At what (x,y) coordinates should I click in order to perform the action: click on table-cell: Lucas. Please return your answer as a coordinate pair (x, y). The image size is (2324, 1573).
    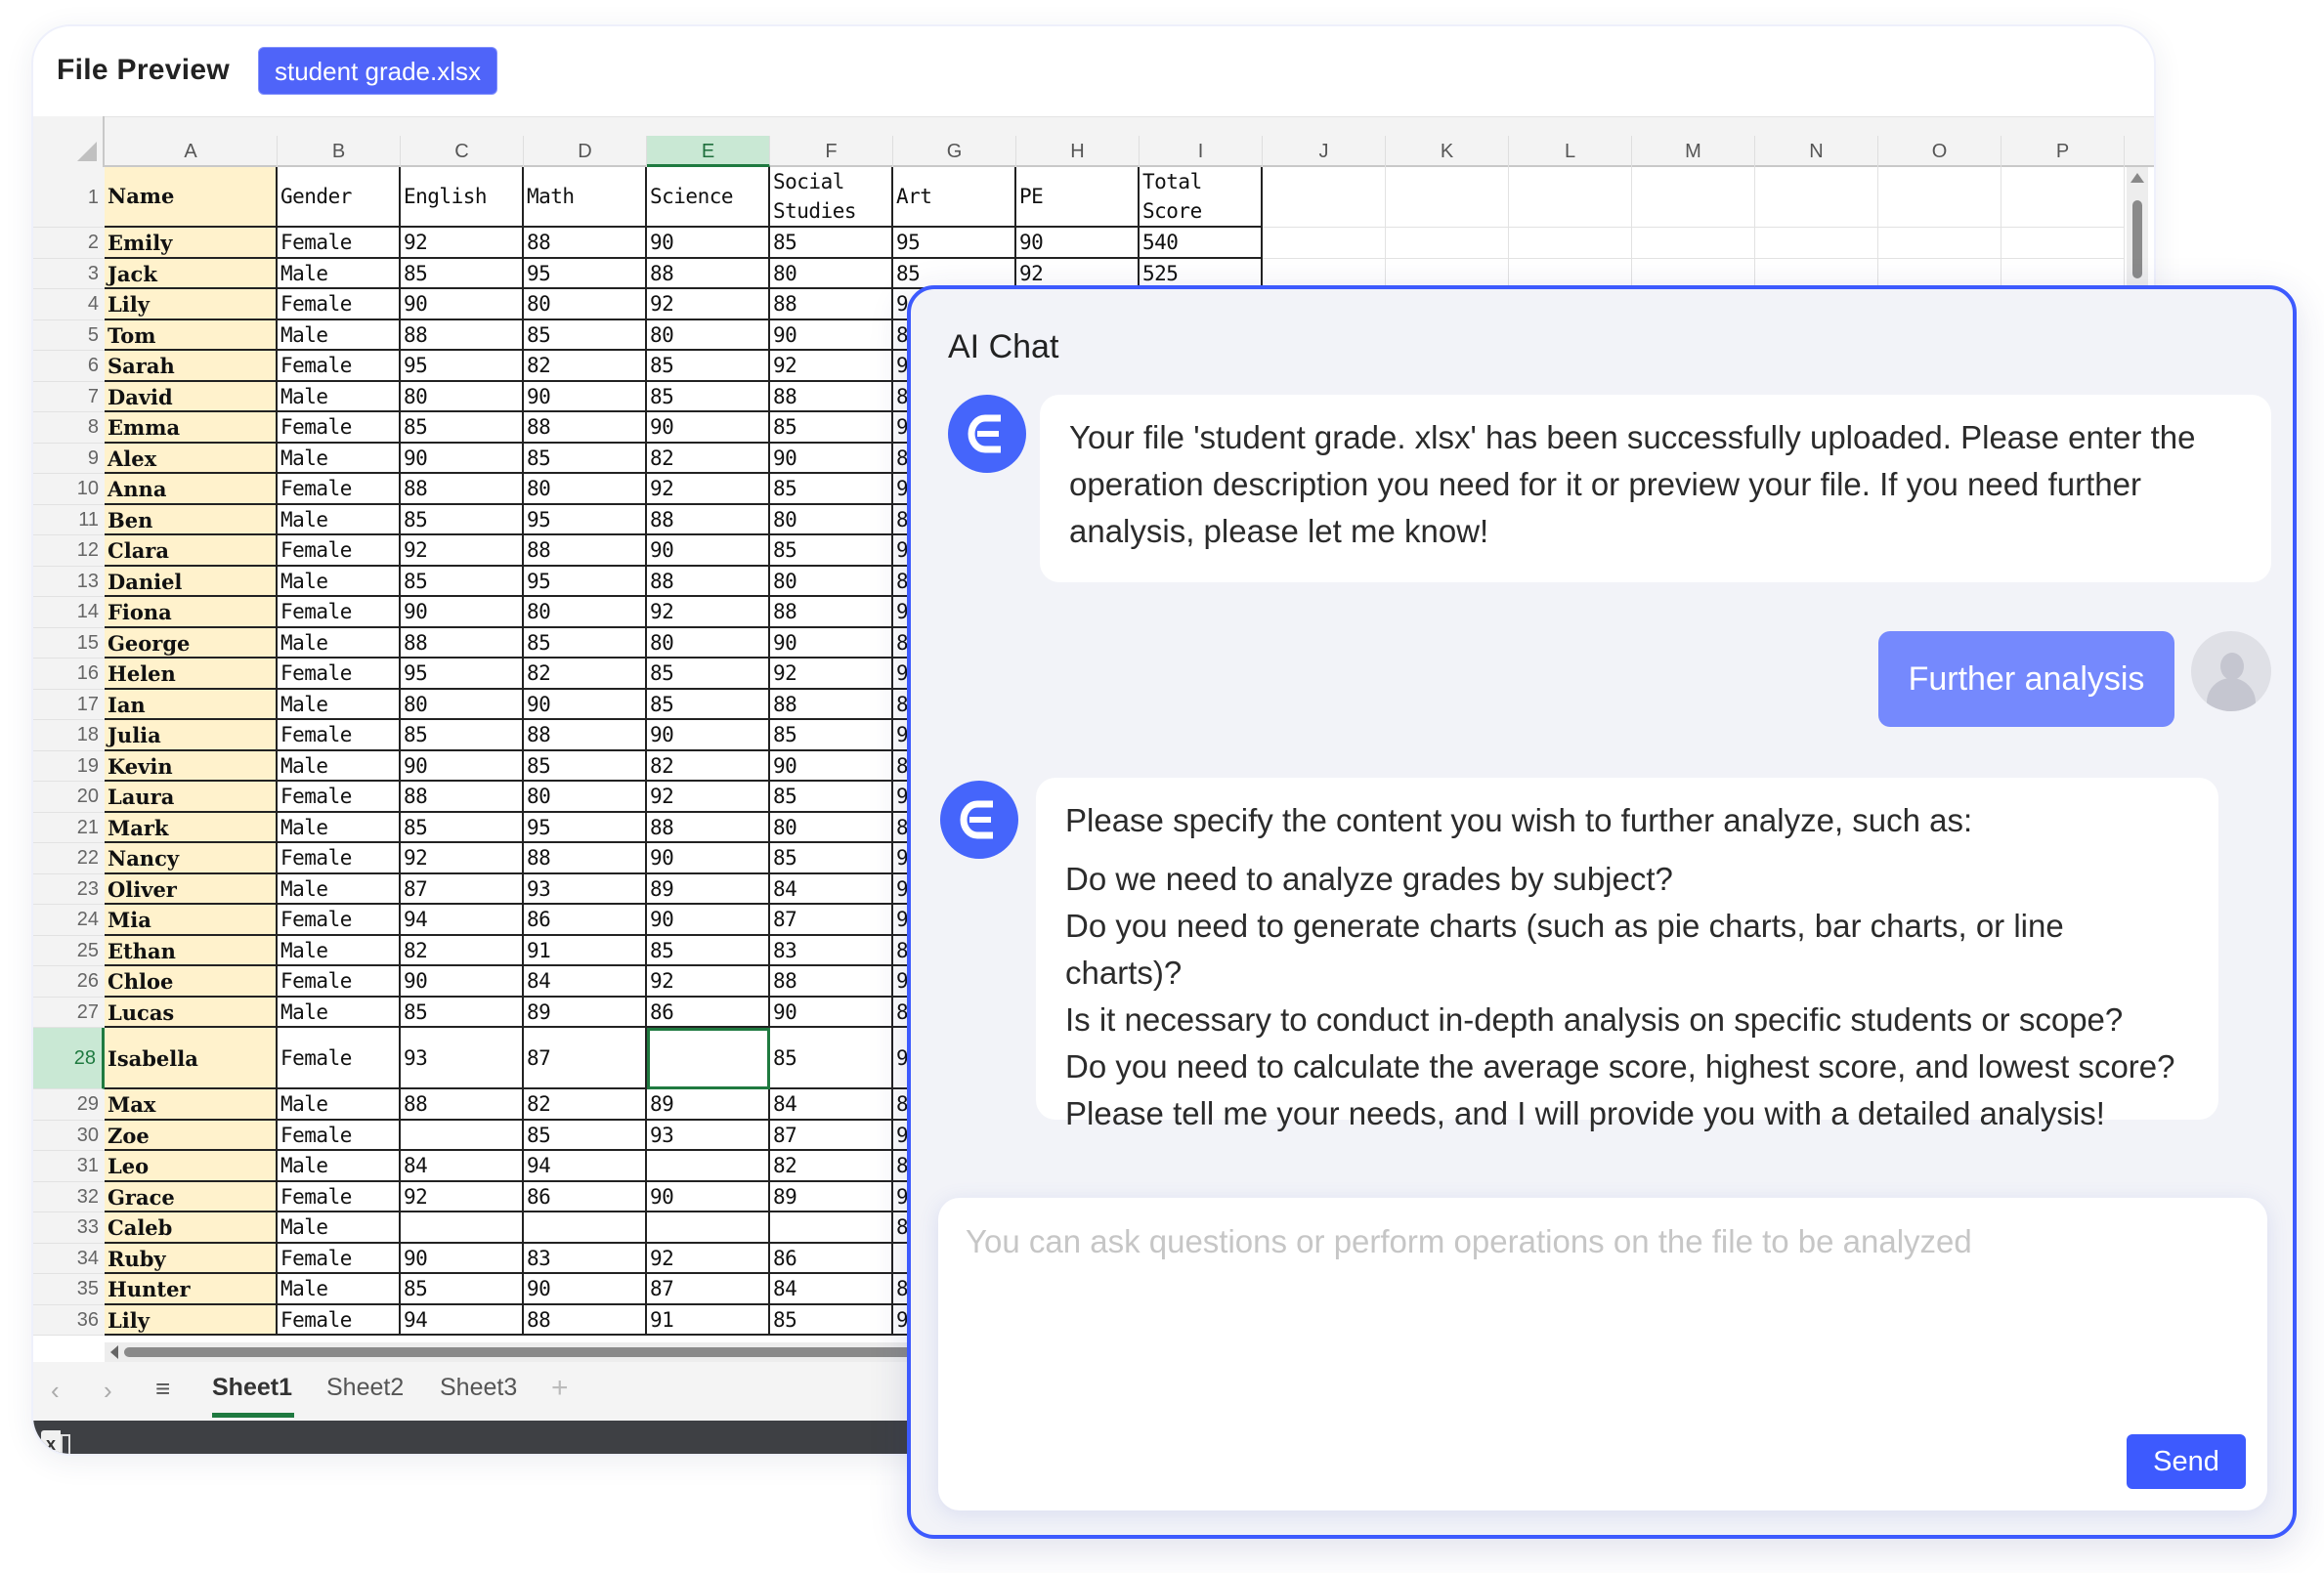
    Looking at the image, I should click on (191, 1012).